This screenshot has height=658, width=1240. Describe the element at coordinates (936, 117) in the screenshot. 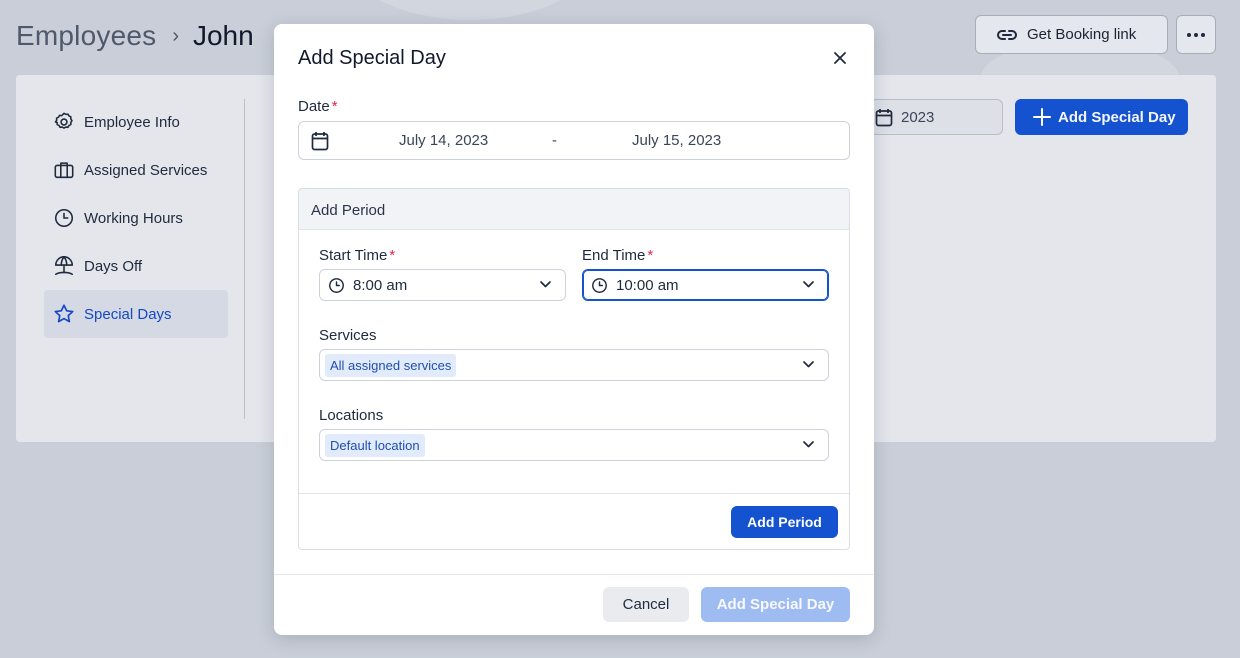

I see `year-picker: 2023` at that location.